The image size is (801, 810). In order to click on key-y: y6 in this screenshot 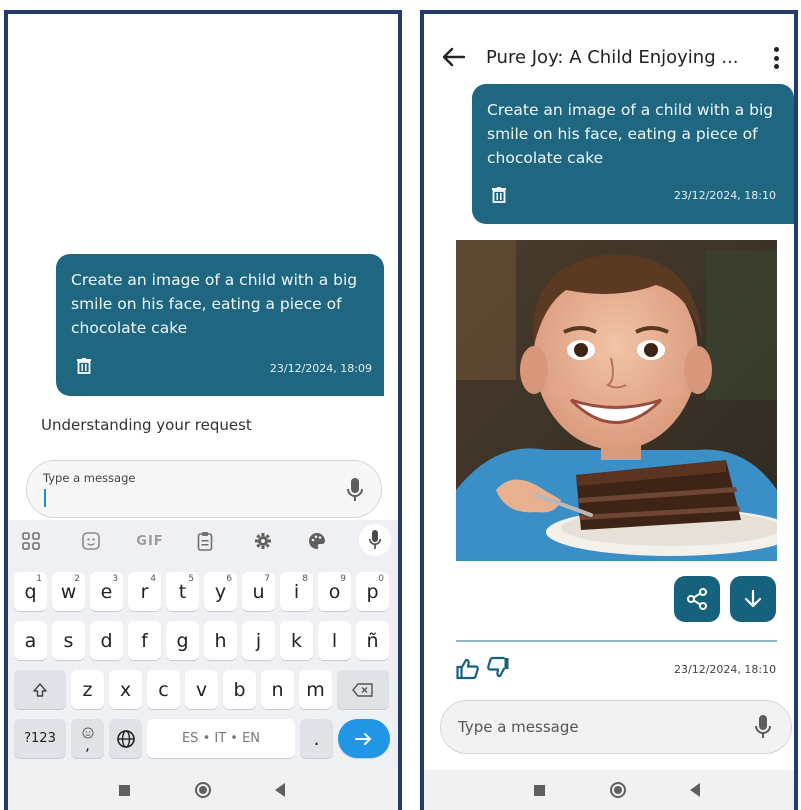, I will do `click(220, 591)`.